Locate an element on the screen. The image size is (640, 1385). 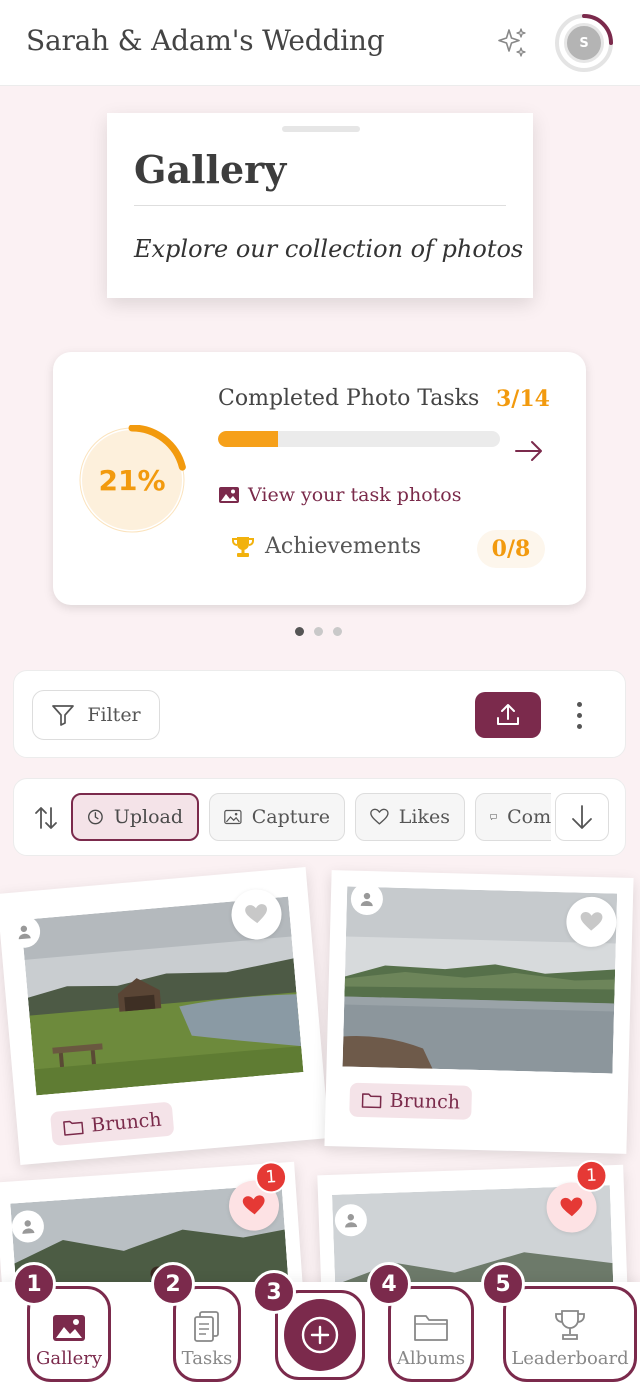
more-options-button is located at coordinates (579, 715).